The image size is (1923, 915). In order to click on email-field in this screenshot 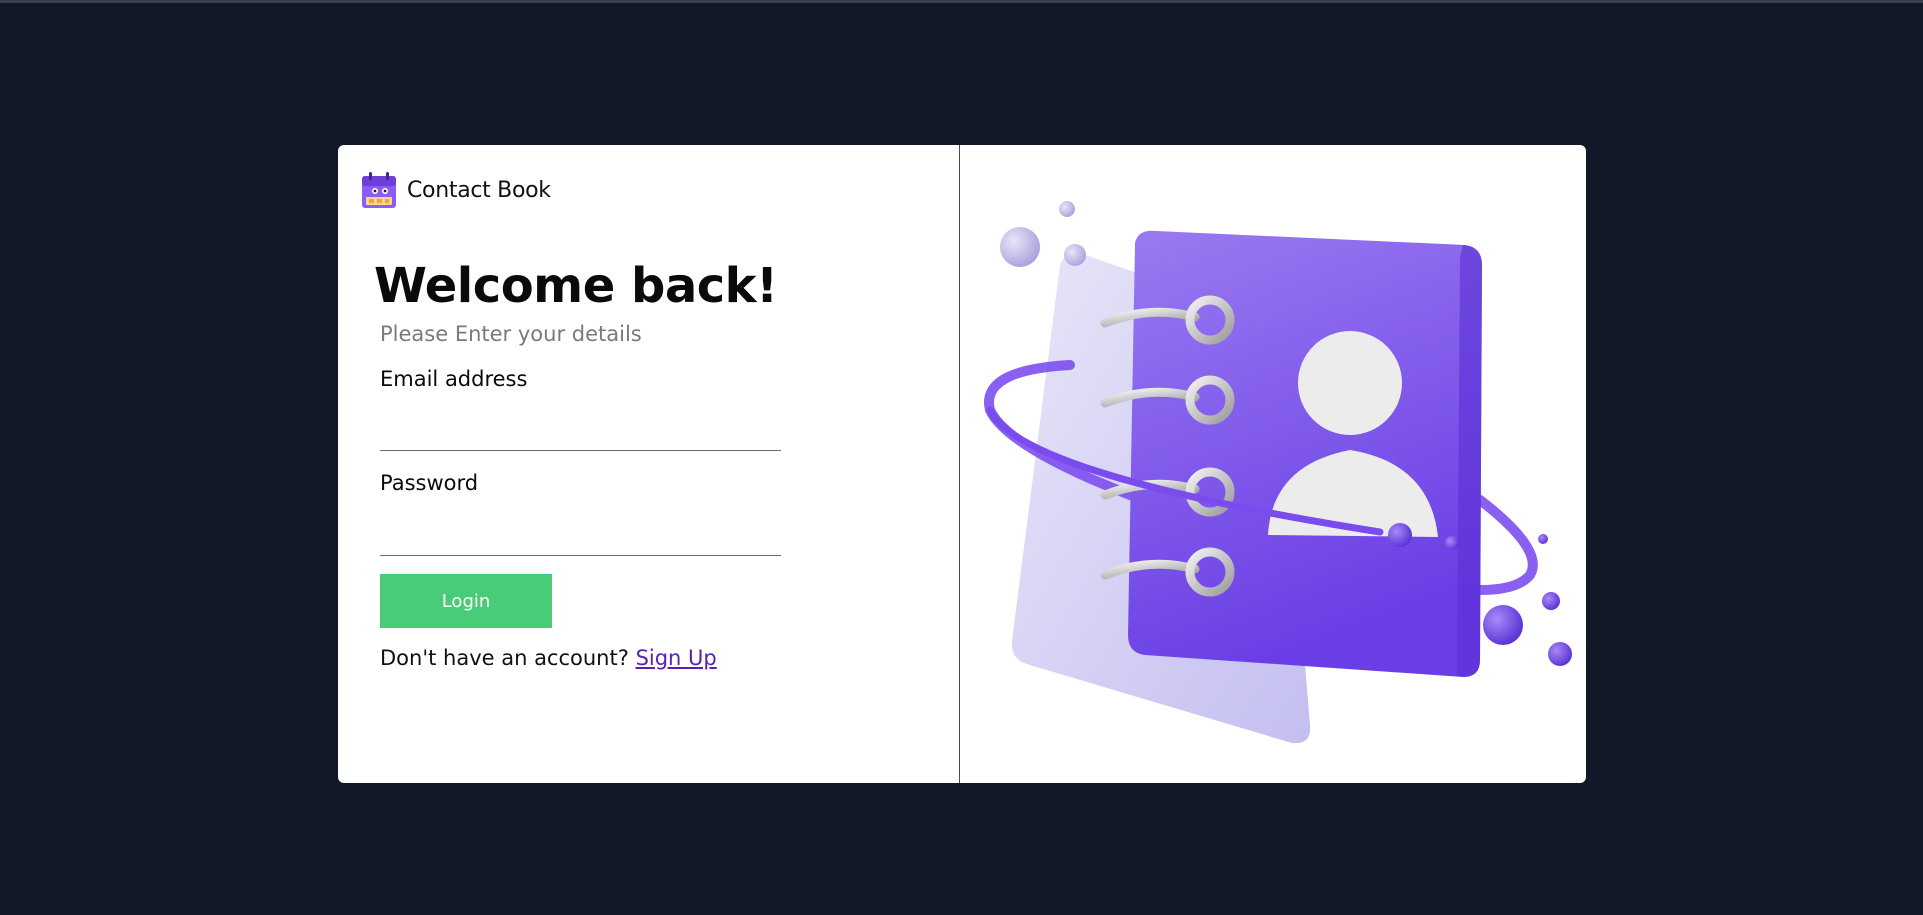, I will do `click(580, 433)`.